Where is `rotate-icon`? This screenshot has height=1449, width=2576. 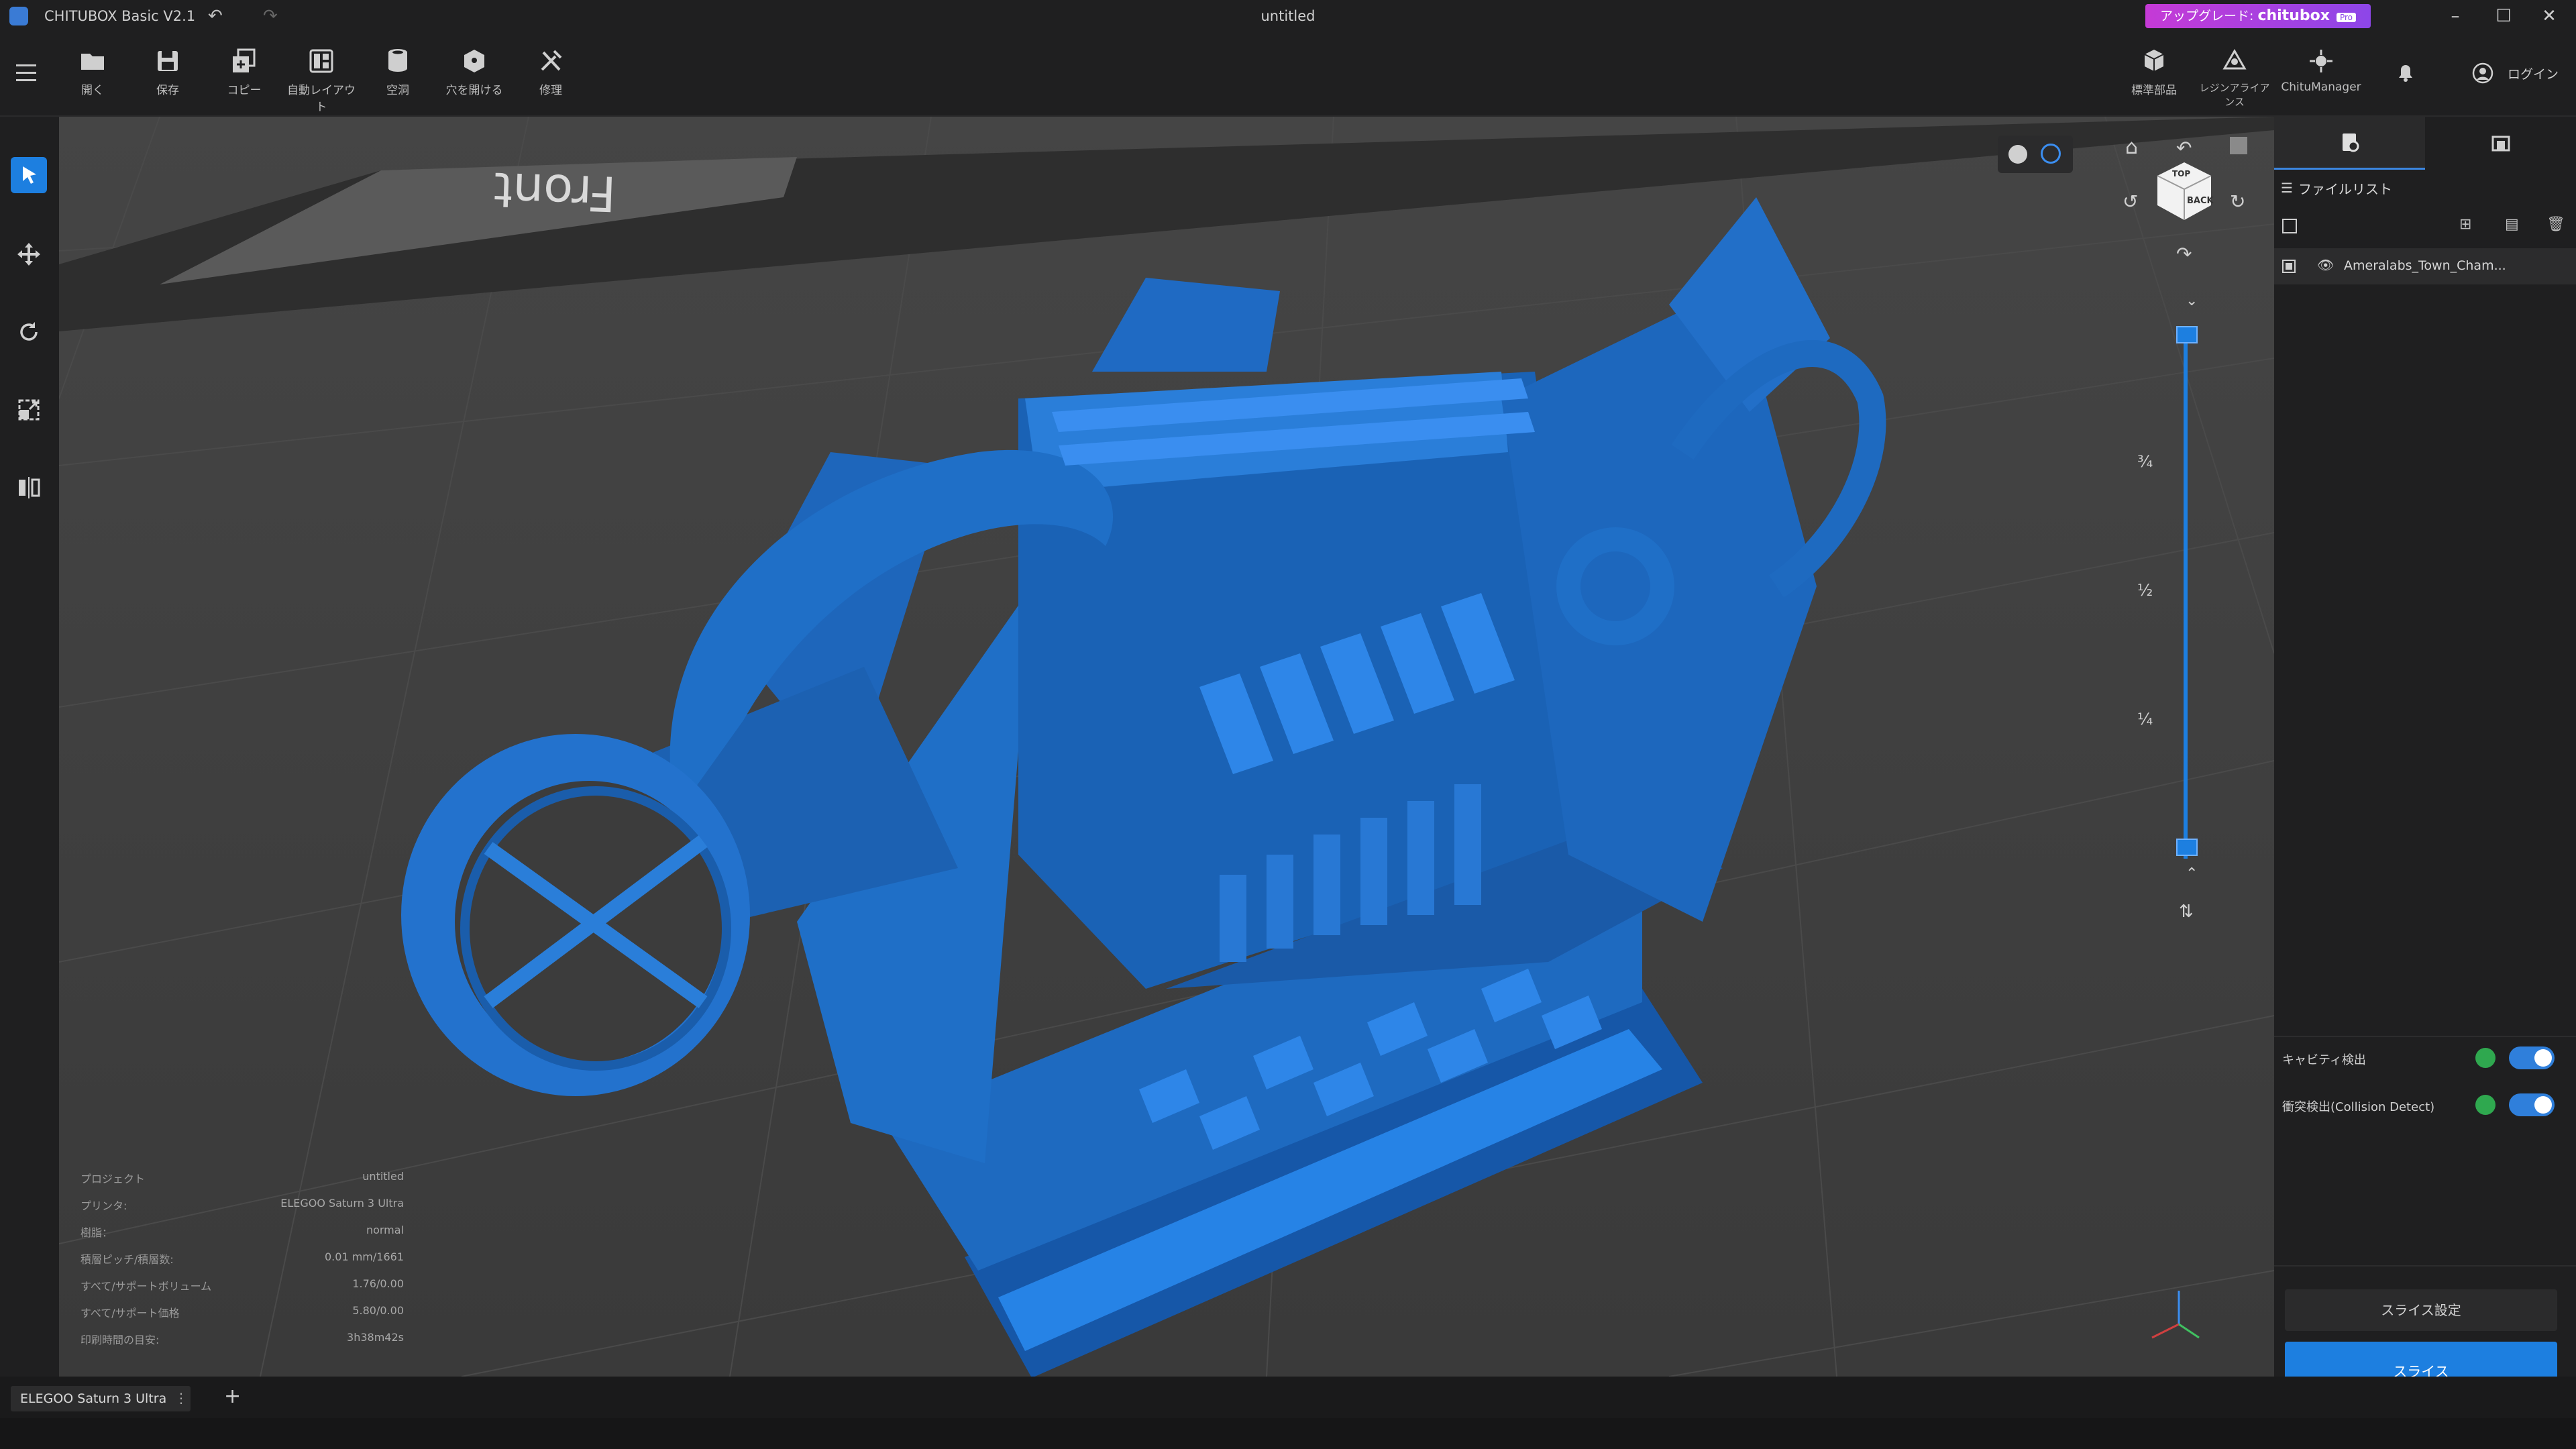
rotate-icon is located at coordinates (29, 331).